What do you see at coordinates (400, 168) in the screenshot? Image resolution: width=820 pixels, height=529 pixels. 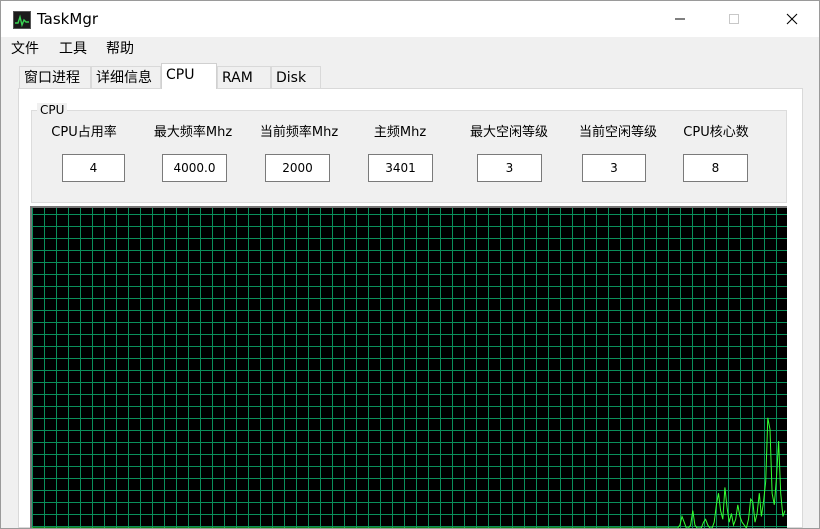 I see `base-frequency-field` at bounding box center [400, 168].